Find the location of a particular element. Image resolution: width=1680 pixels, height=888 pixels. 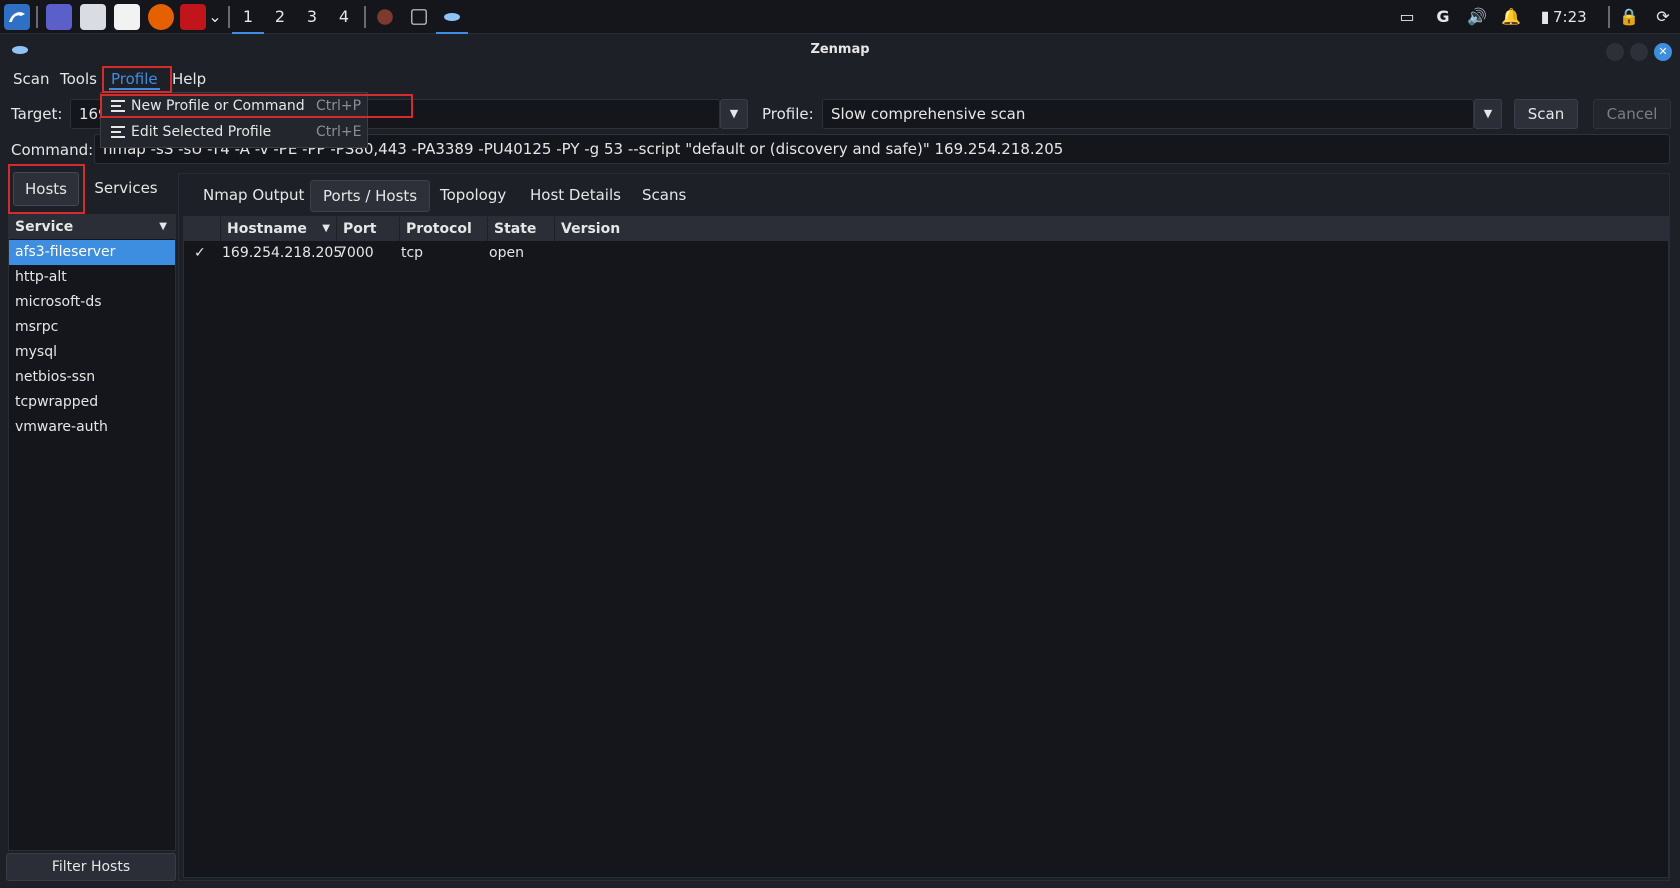

lock-icon: 🔒 is located at coordinates (1629, 17).